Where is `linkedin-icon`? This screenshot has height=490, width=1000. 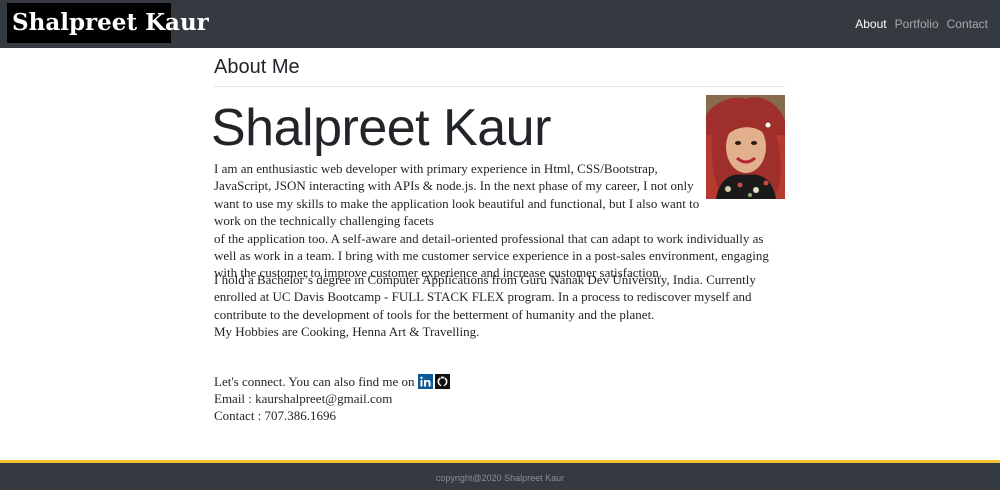
linkedin-icon is located at coordinates (425, 381).